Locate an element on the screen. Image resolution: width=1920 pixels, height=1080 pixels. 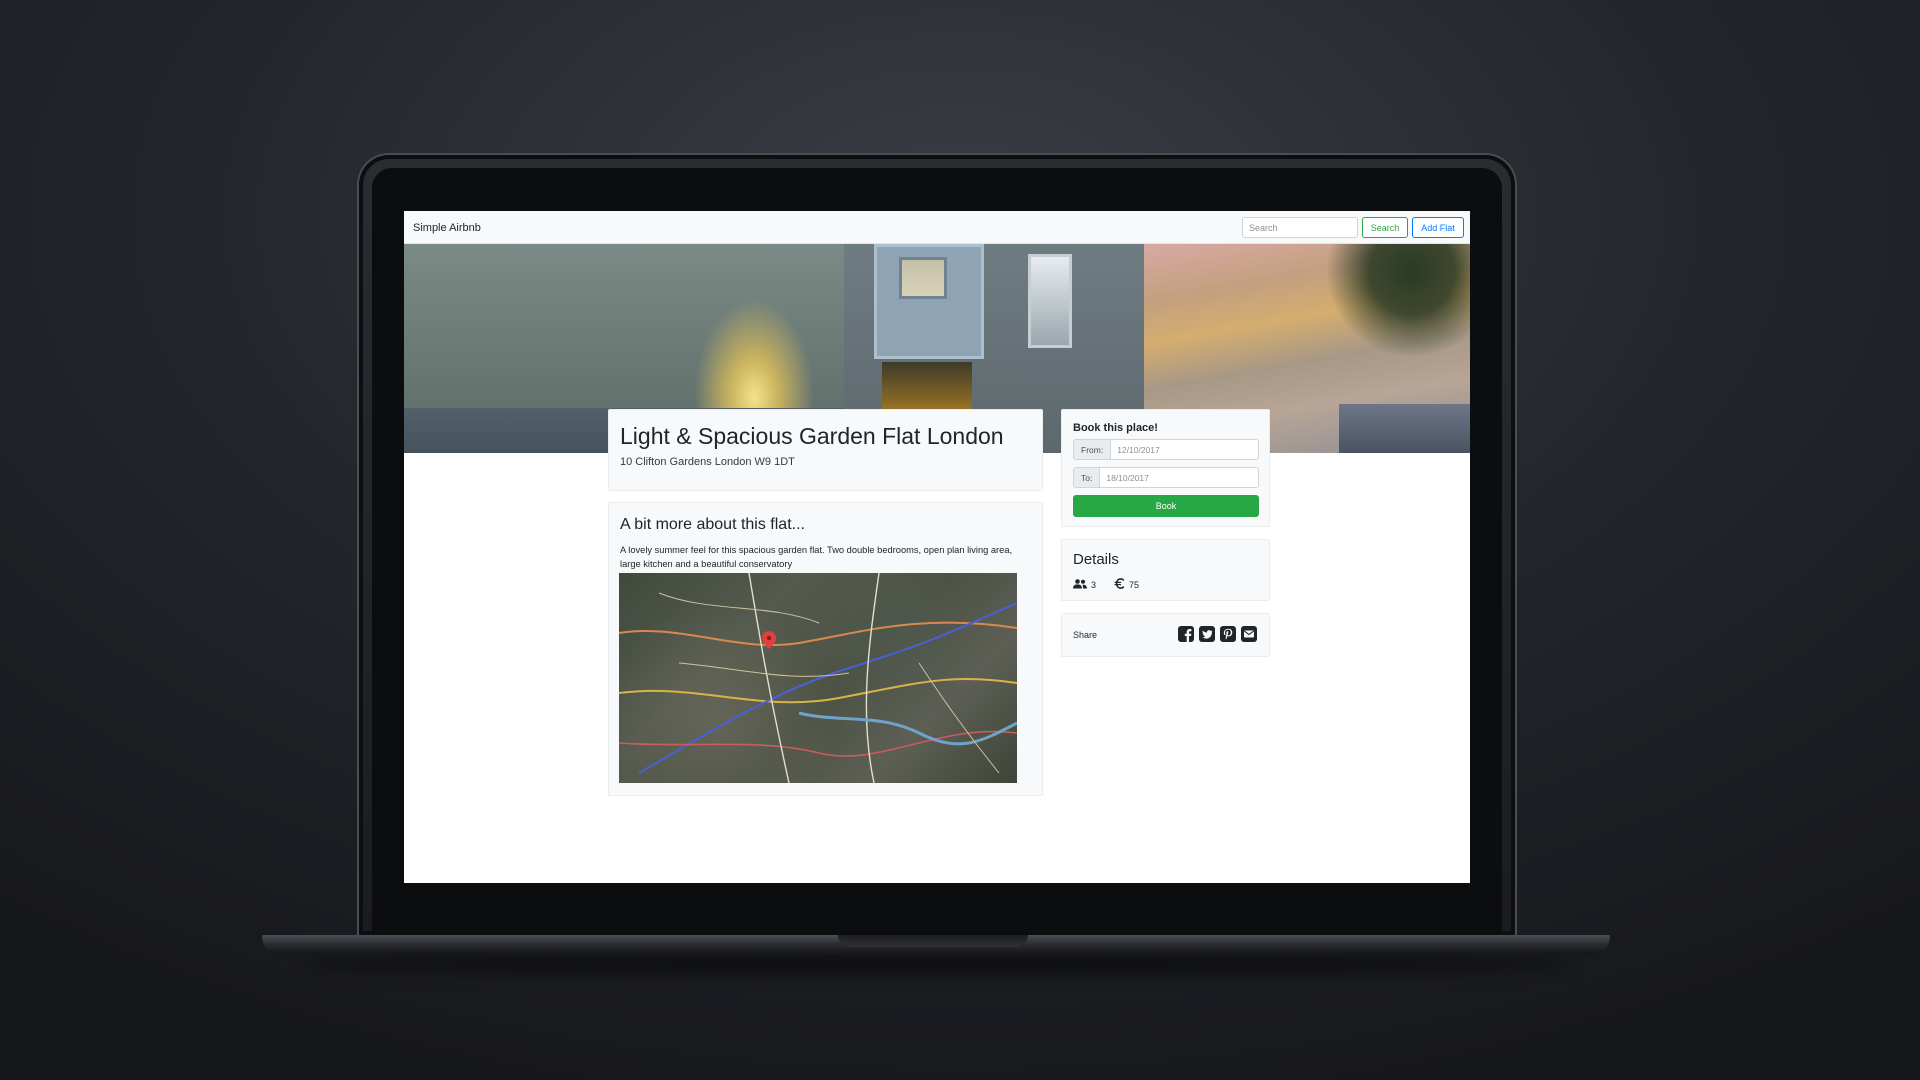
share-icons is located at coordinates (1217, 634).